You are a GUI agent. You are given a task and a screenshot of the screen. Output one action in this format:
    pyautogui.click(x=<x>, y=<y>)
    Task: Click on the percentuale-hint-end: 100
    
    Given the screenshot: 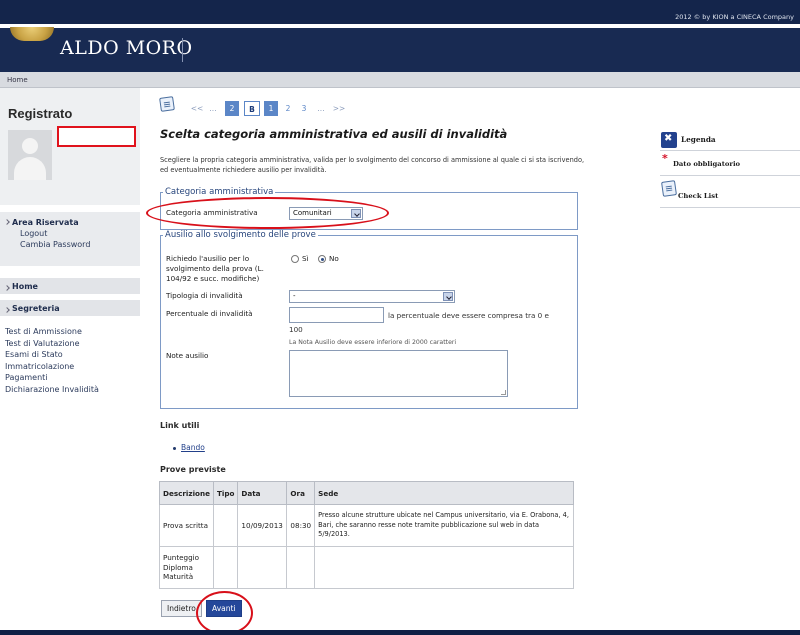 What is the action you would take?
    pyautogui.click(x=296, y=329)
    